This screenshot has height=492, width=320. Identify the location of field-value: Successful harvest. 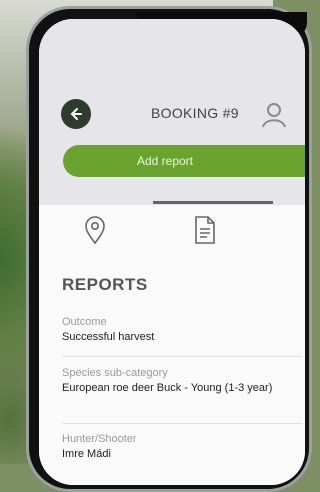
(108, 337).